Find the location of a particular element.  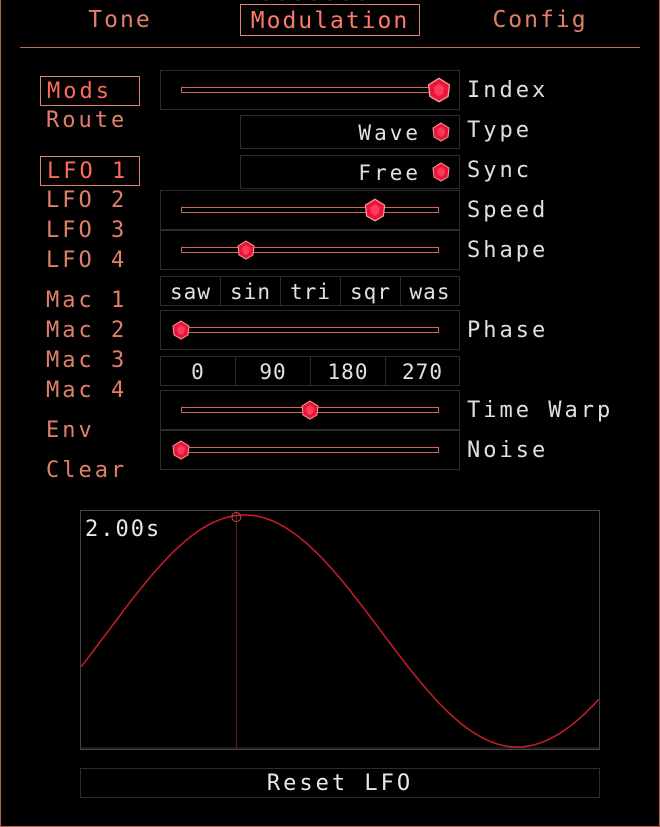

tab-tone: Tone is located at coordinates (120, 20).